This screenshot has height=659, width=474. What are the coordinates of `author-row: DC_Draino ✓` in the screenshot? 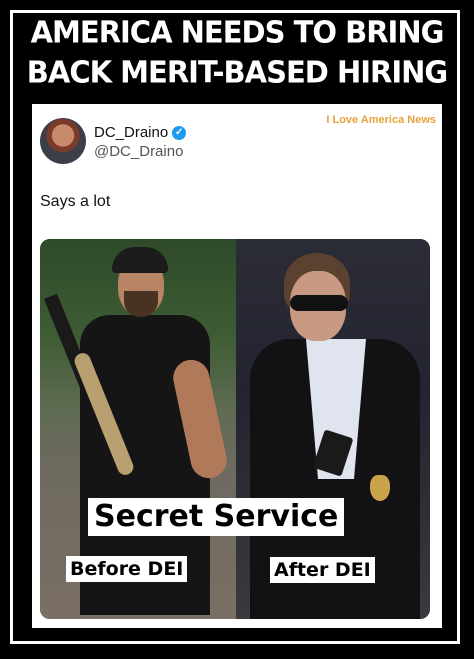 It's located at (140, 132).